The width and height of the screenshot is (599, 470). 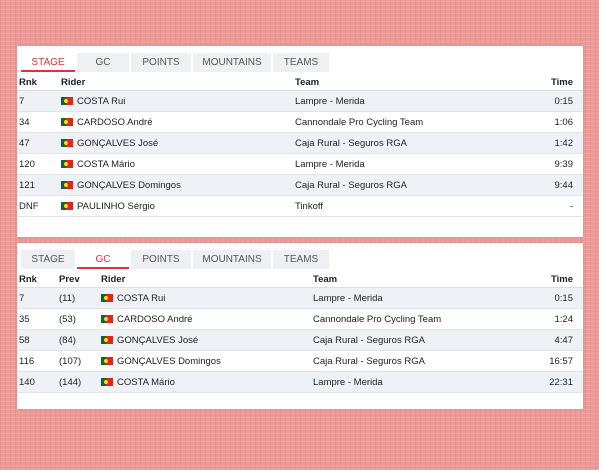 I want to click on rider-name: PAULINHO Sérgio, so click(x=116, y=206).